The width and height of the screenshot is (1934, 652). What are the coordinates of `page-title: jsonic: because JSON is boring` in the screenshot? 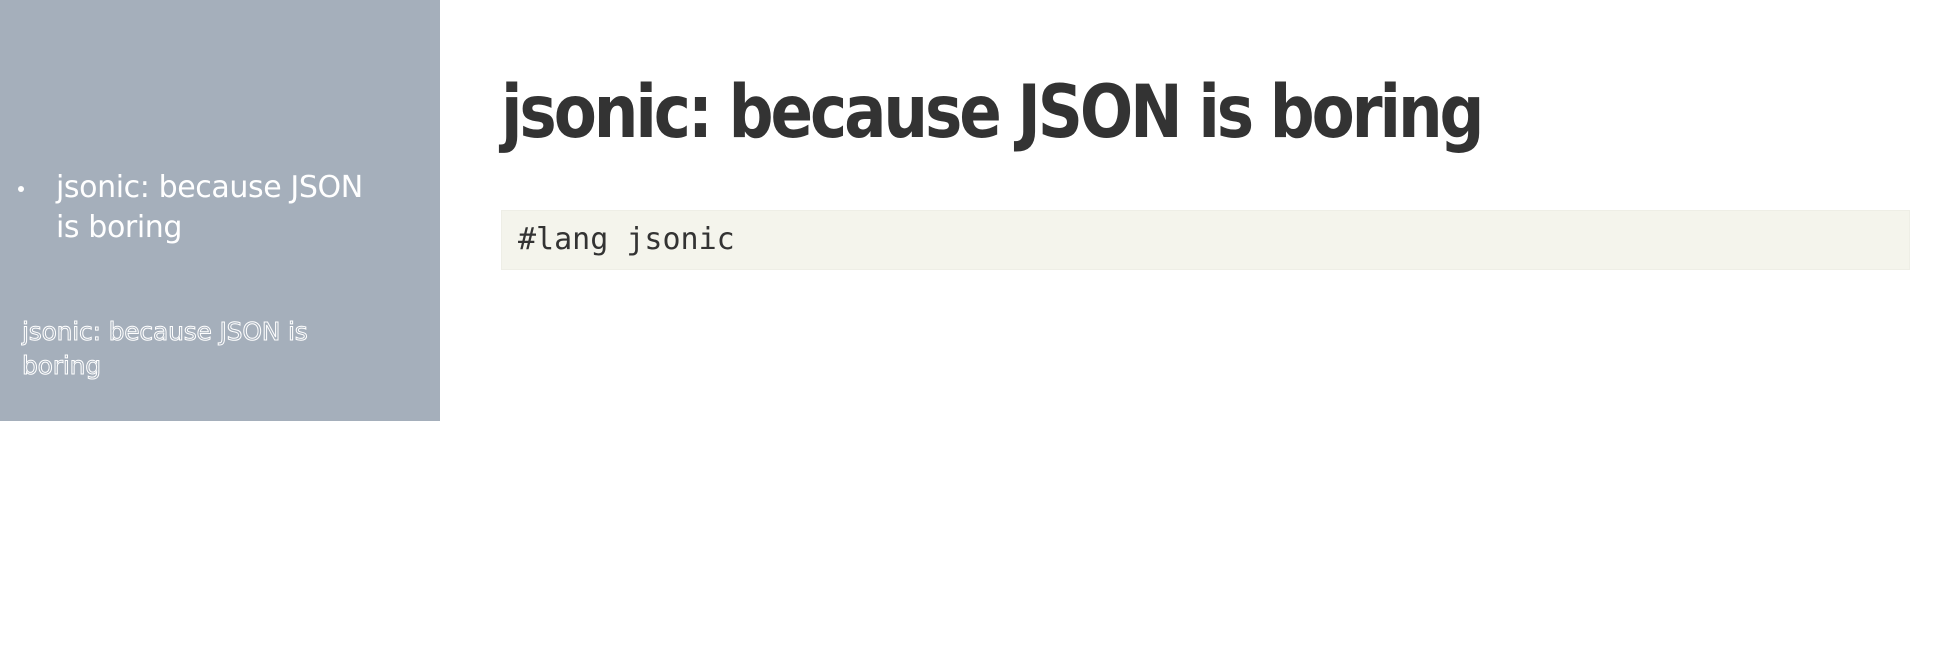 It's located at (992, 112).